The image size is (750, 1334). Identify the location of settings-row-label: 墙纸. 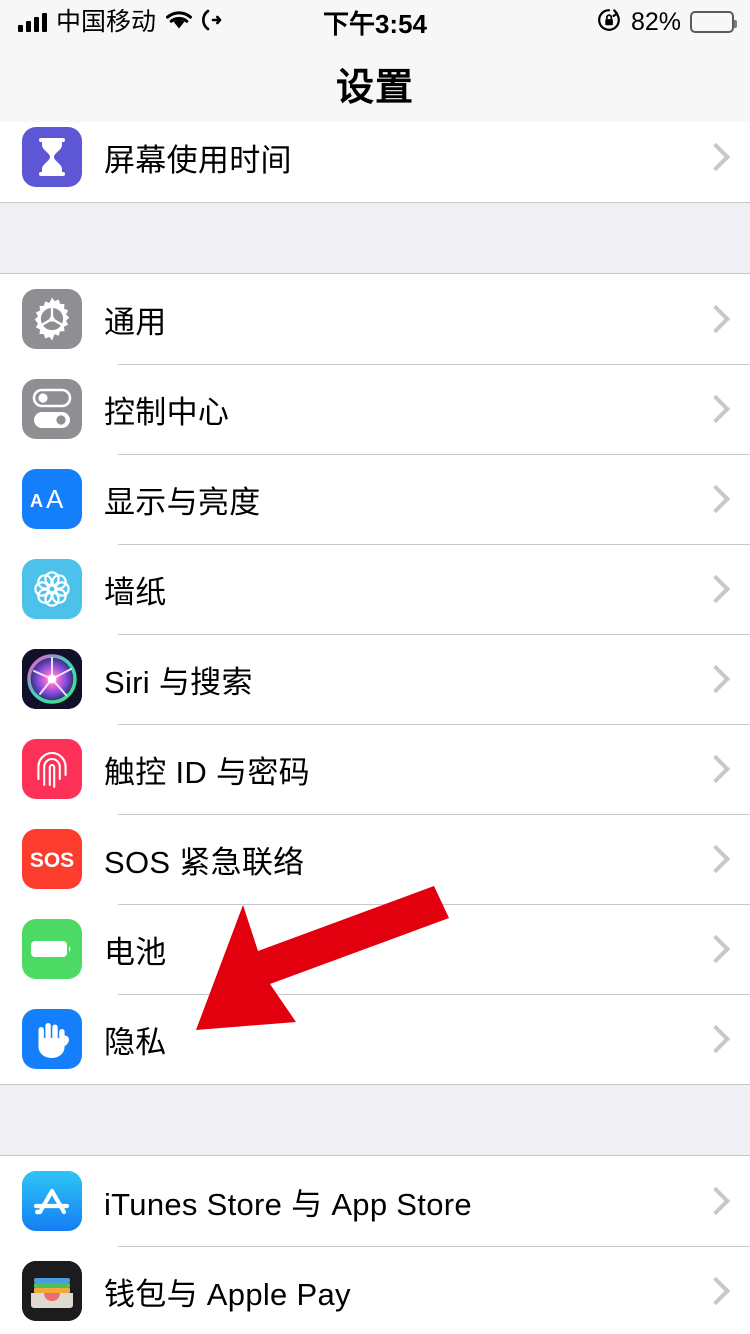
(135, 592).